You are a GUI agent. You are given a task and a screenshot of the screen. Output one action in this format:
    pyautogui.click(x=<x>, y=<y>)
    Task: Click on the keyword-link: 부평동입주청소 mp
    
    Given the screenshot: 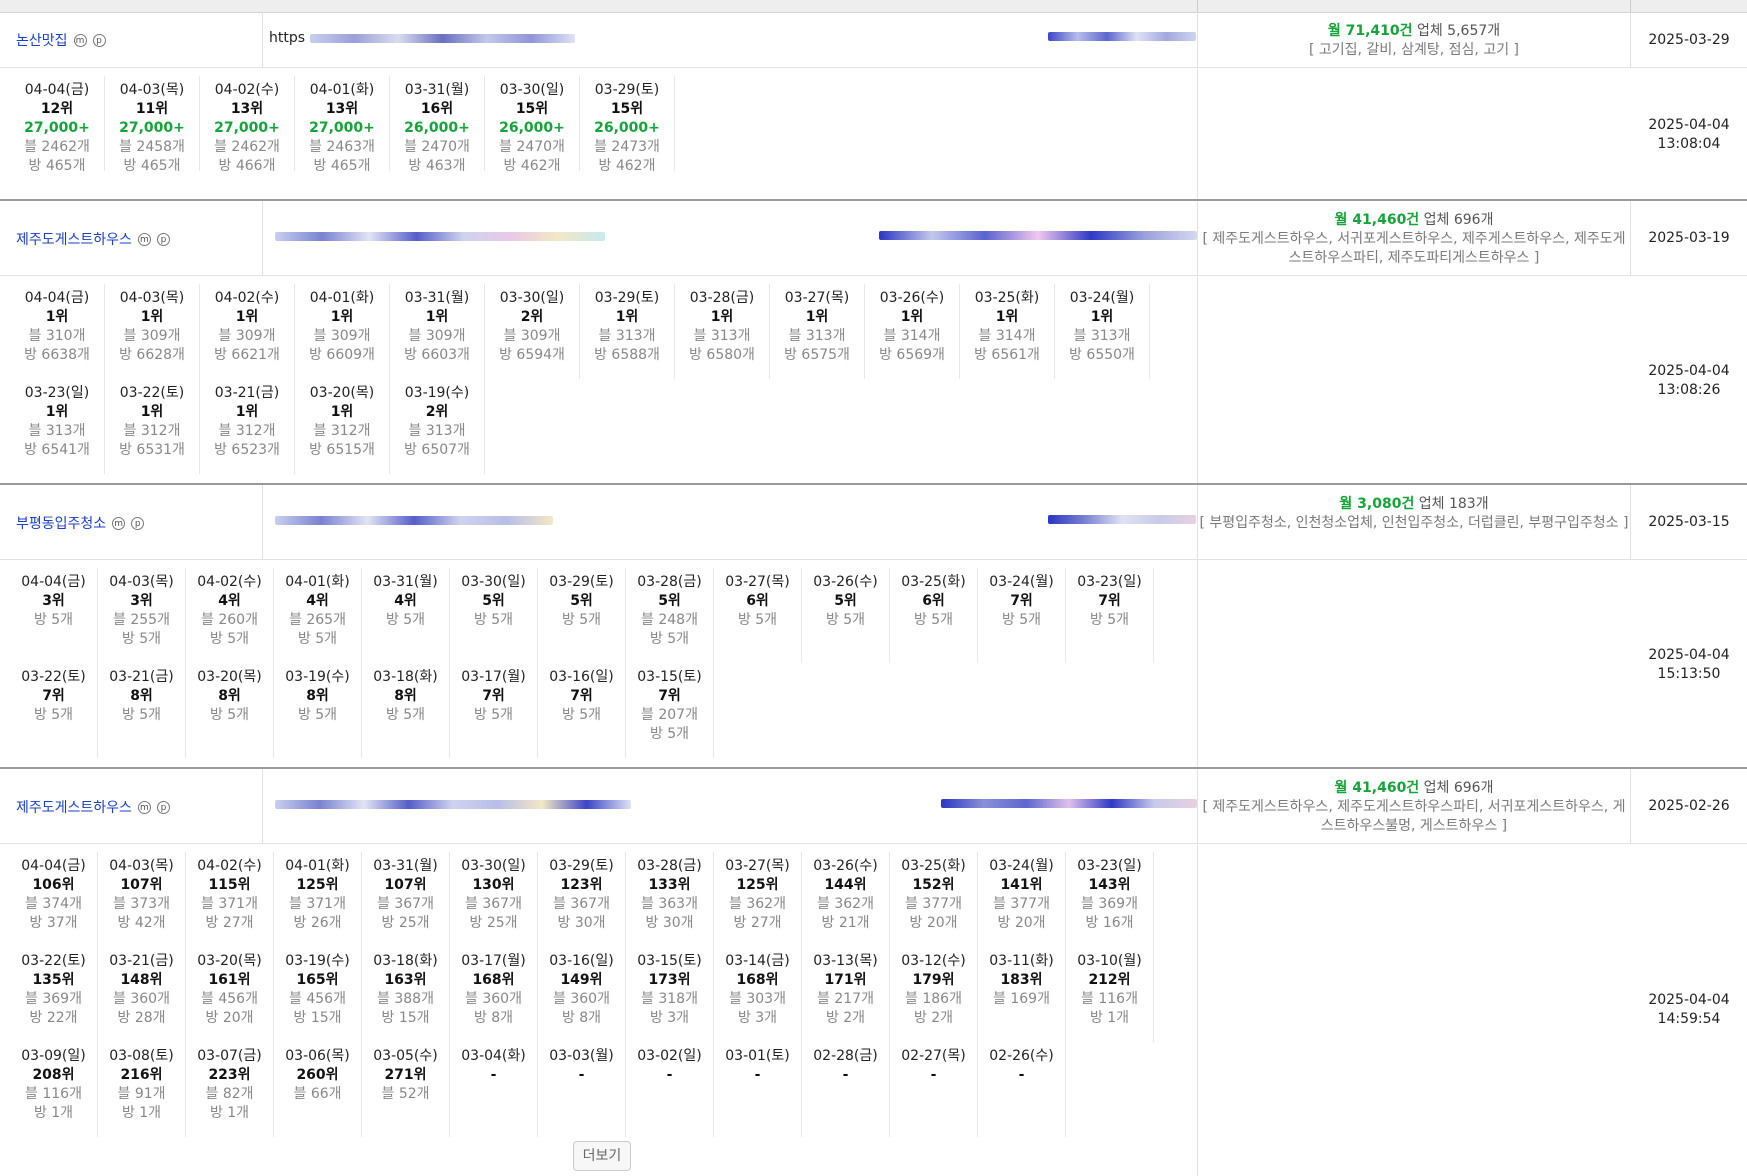 What is the action you would take?
    pyautogui.click(x=80, y=523)
    